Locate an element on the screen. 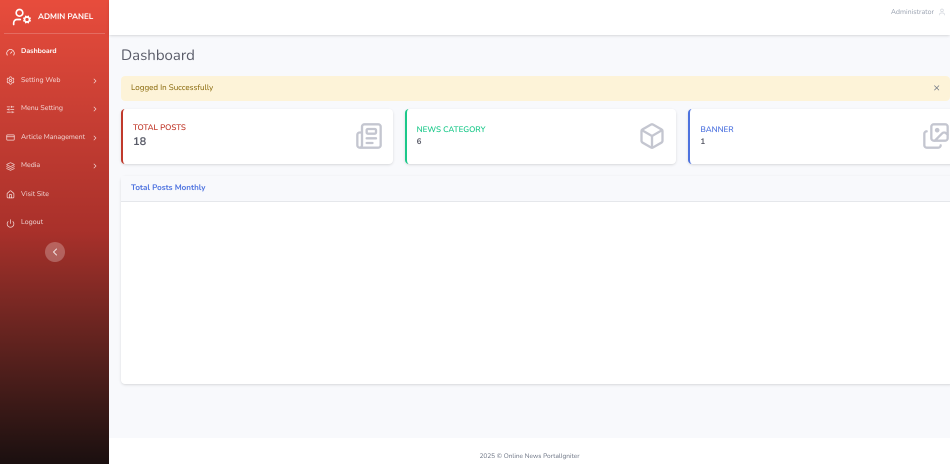  collapse-button is located at coordinates (54, 252).